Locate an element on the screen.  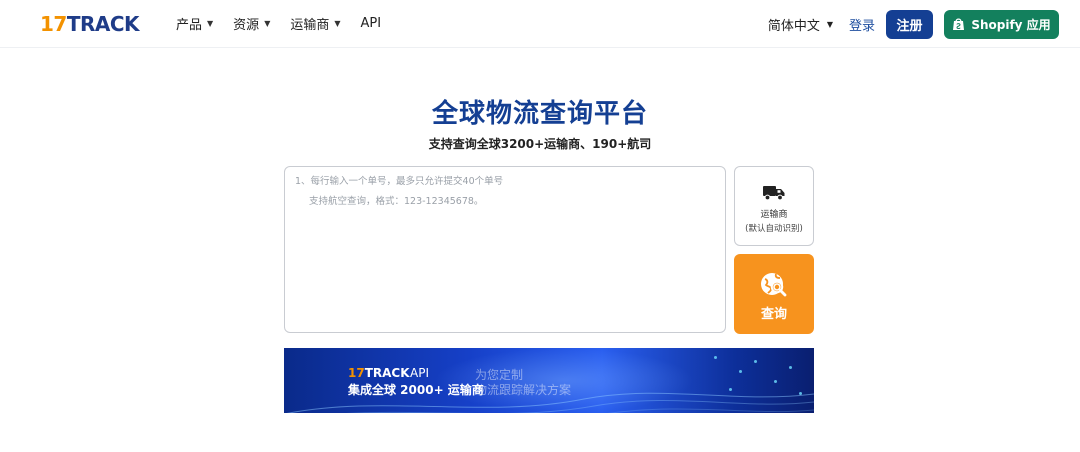
page-title: 全球物流查询平台 is located at coordinates (539, 114).